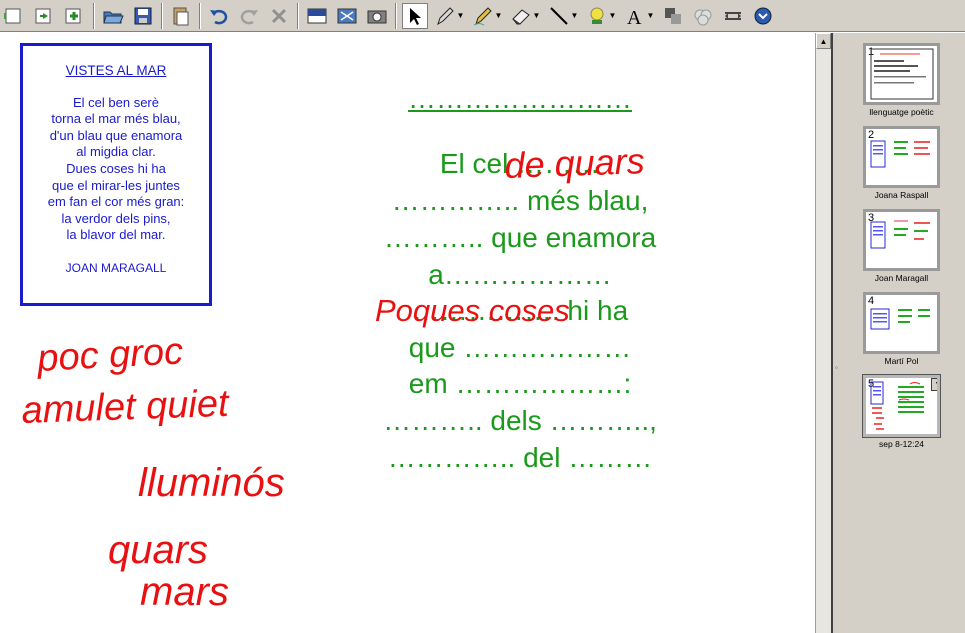 This screenshot has width=965, height=633. Describe the element at coordinates (126, 407) in the screenshot. I see `handwriting-amulet-quiet: amulet quiet` at that location.